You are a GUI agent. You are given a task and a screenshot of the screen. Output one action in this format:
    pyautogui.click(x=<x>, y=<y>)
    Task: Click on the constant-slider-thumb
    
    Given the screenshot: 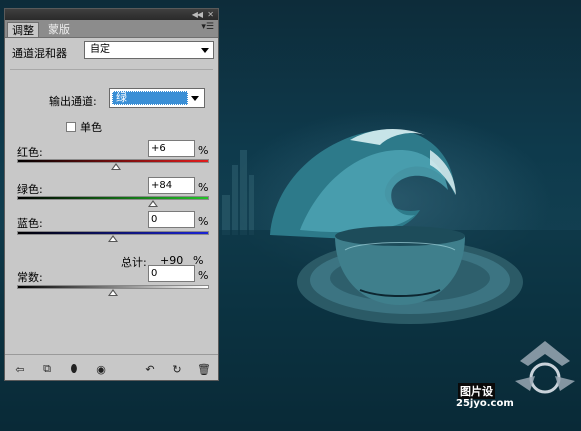 What is the action you would take?
    pyautogui.click(x=113, y=292)
    